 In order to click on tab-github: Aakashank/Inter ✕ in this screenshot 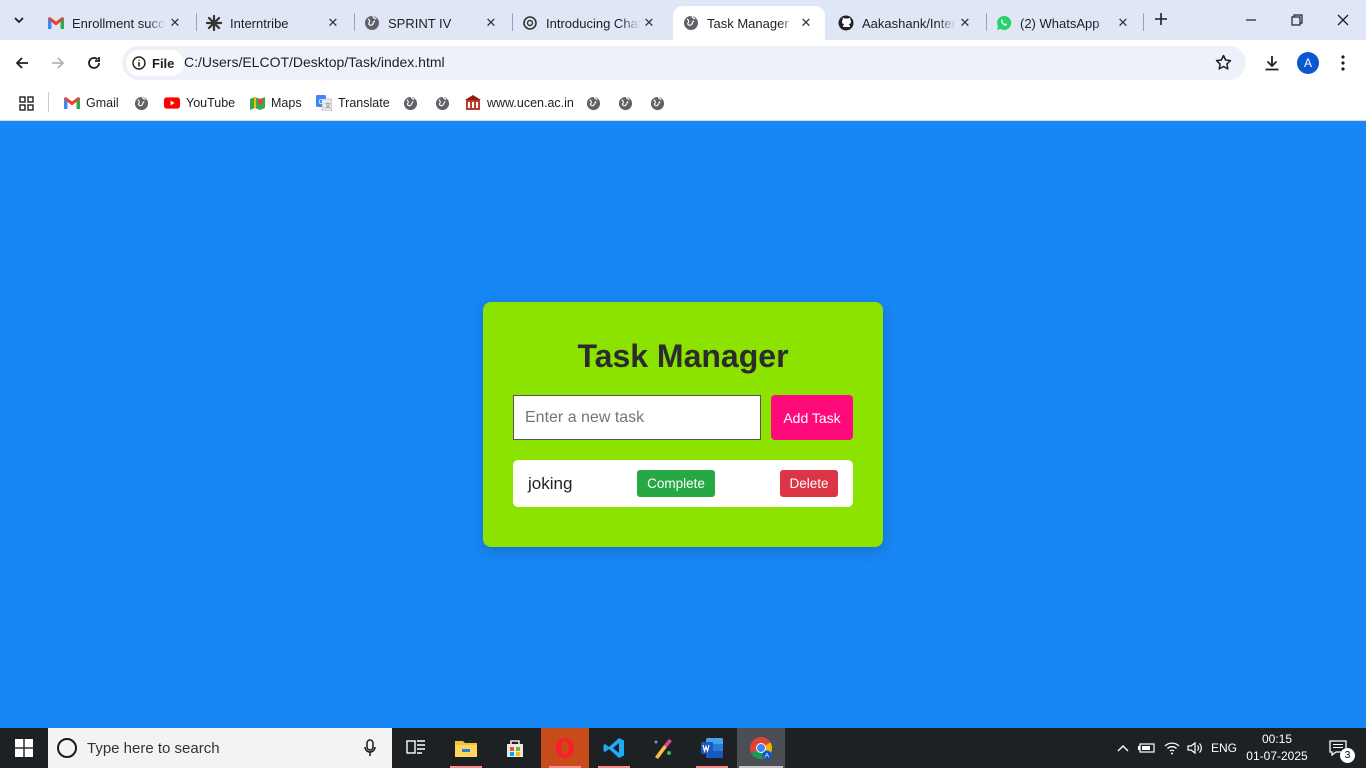, I will do `click(906, 23)`.